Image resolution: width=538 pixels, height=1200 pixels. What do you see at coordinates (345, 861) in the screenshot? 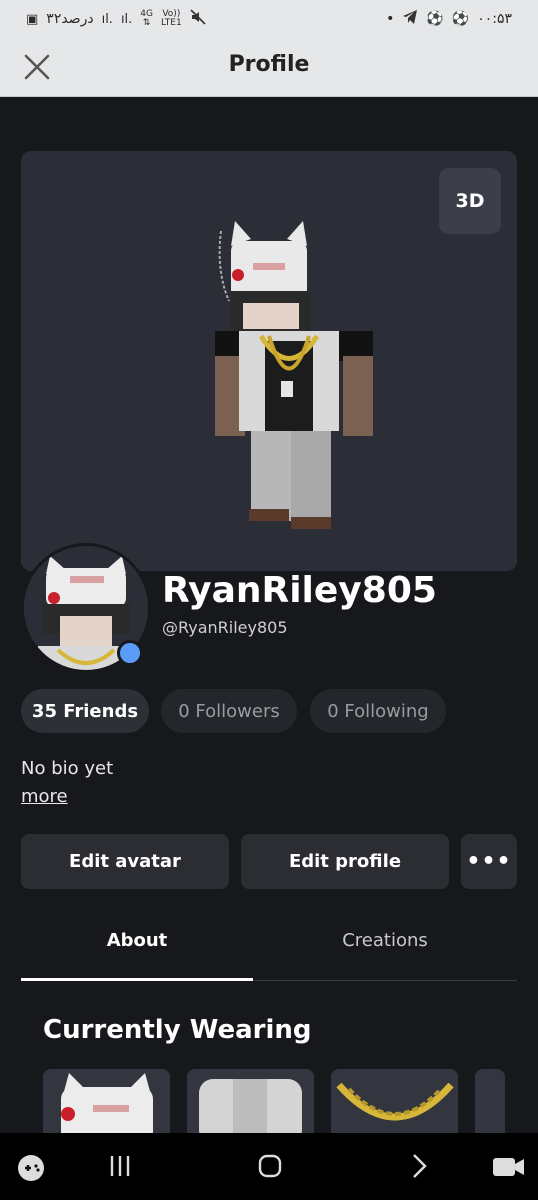
I see `edit-profile-button: Edit profile` at bounding box center [345, 861].